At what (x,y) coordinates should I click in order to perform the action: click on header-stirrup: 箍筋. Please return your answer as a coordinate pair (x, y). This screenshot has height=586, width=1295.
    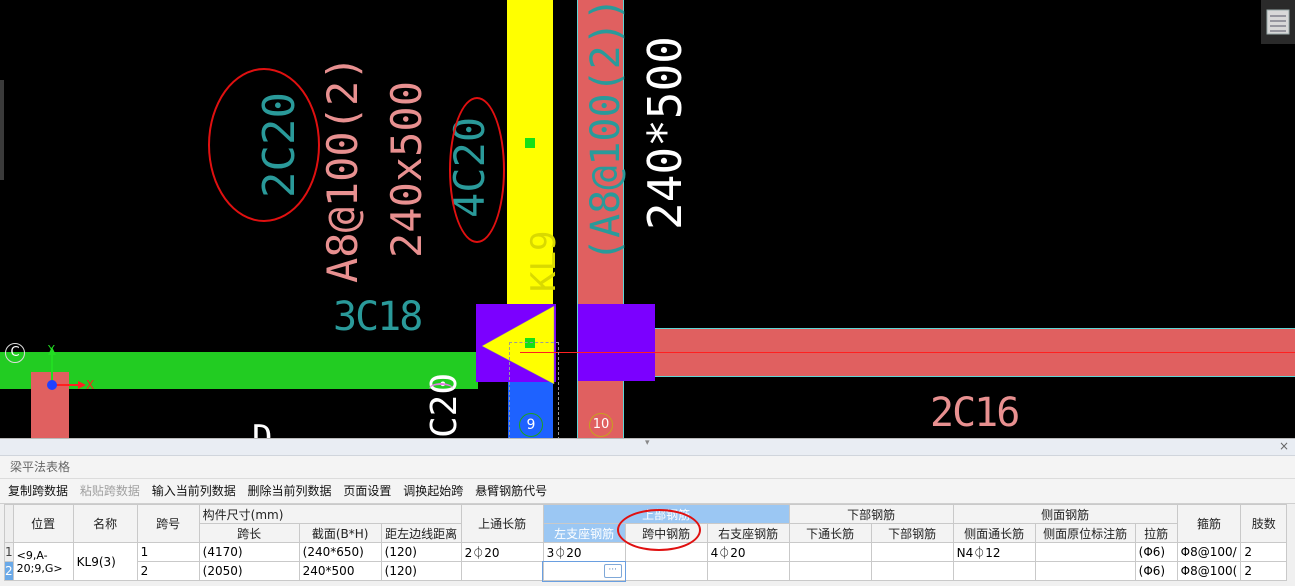
    Looking at the image, I should click on (1209, 523).